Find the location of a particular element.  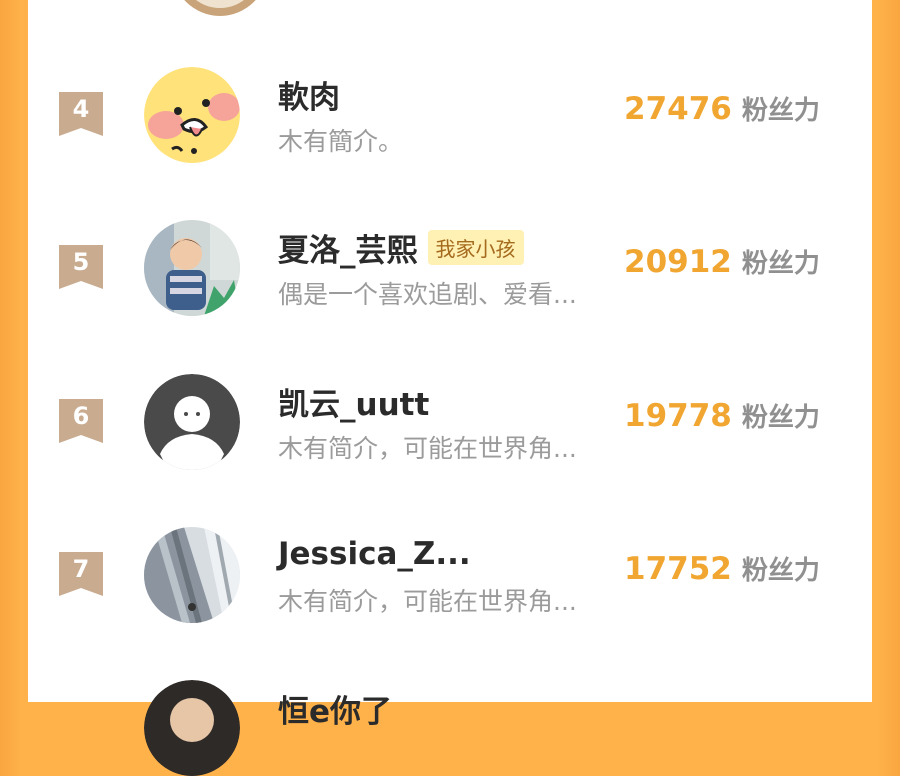

fan-score: 17752 粉丝力 is located at coordinates (722, 568).